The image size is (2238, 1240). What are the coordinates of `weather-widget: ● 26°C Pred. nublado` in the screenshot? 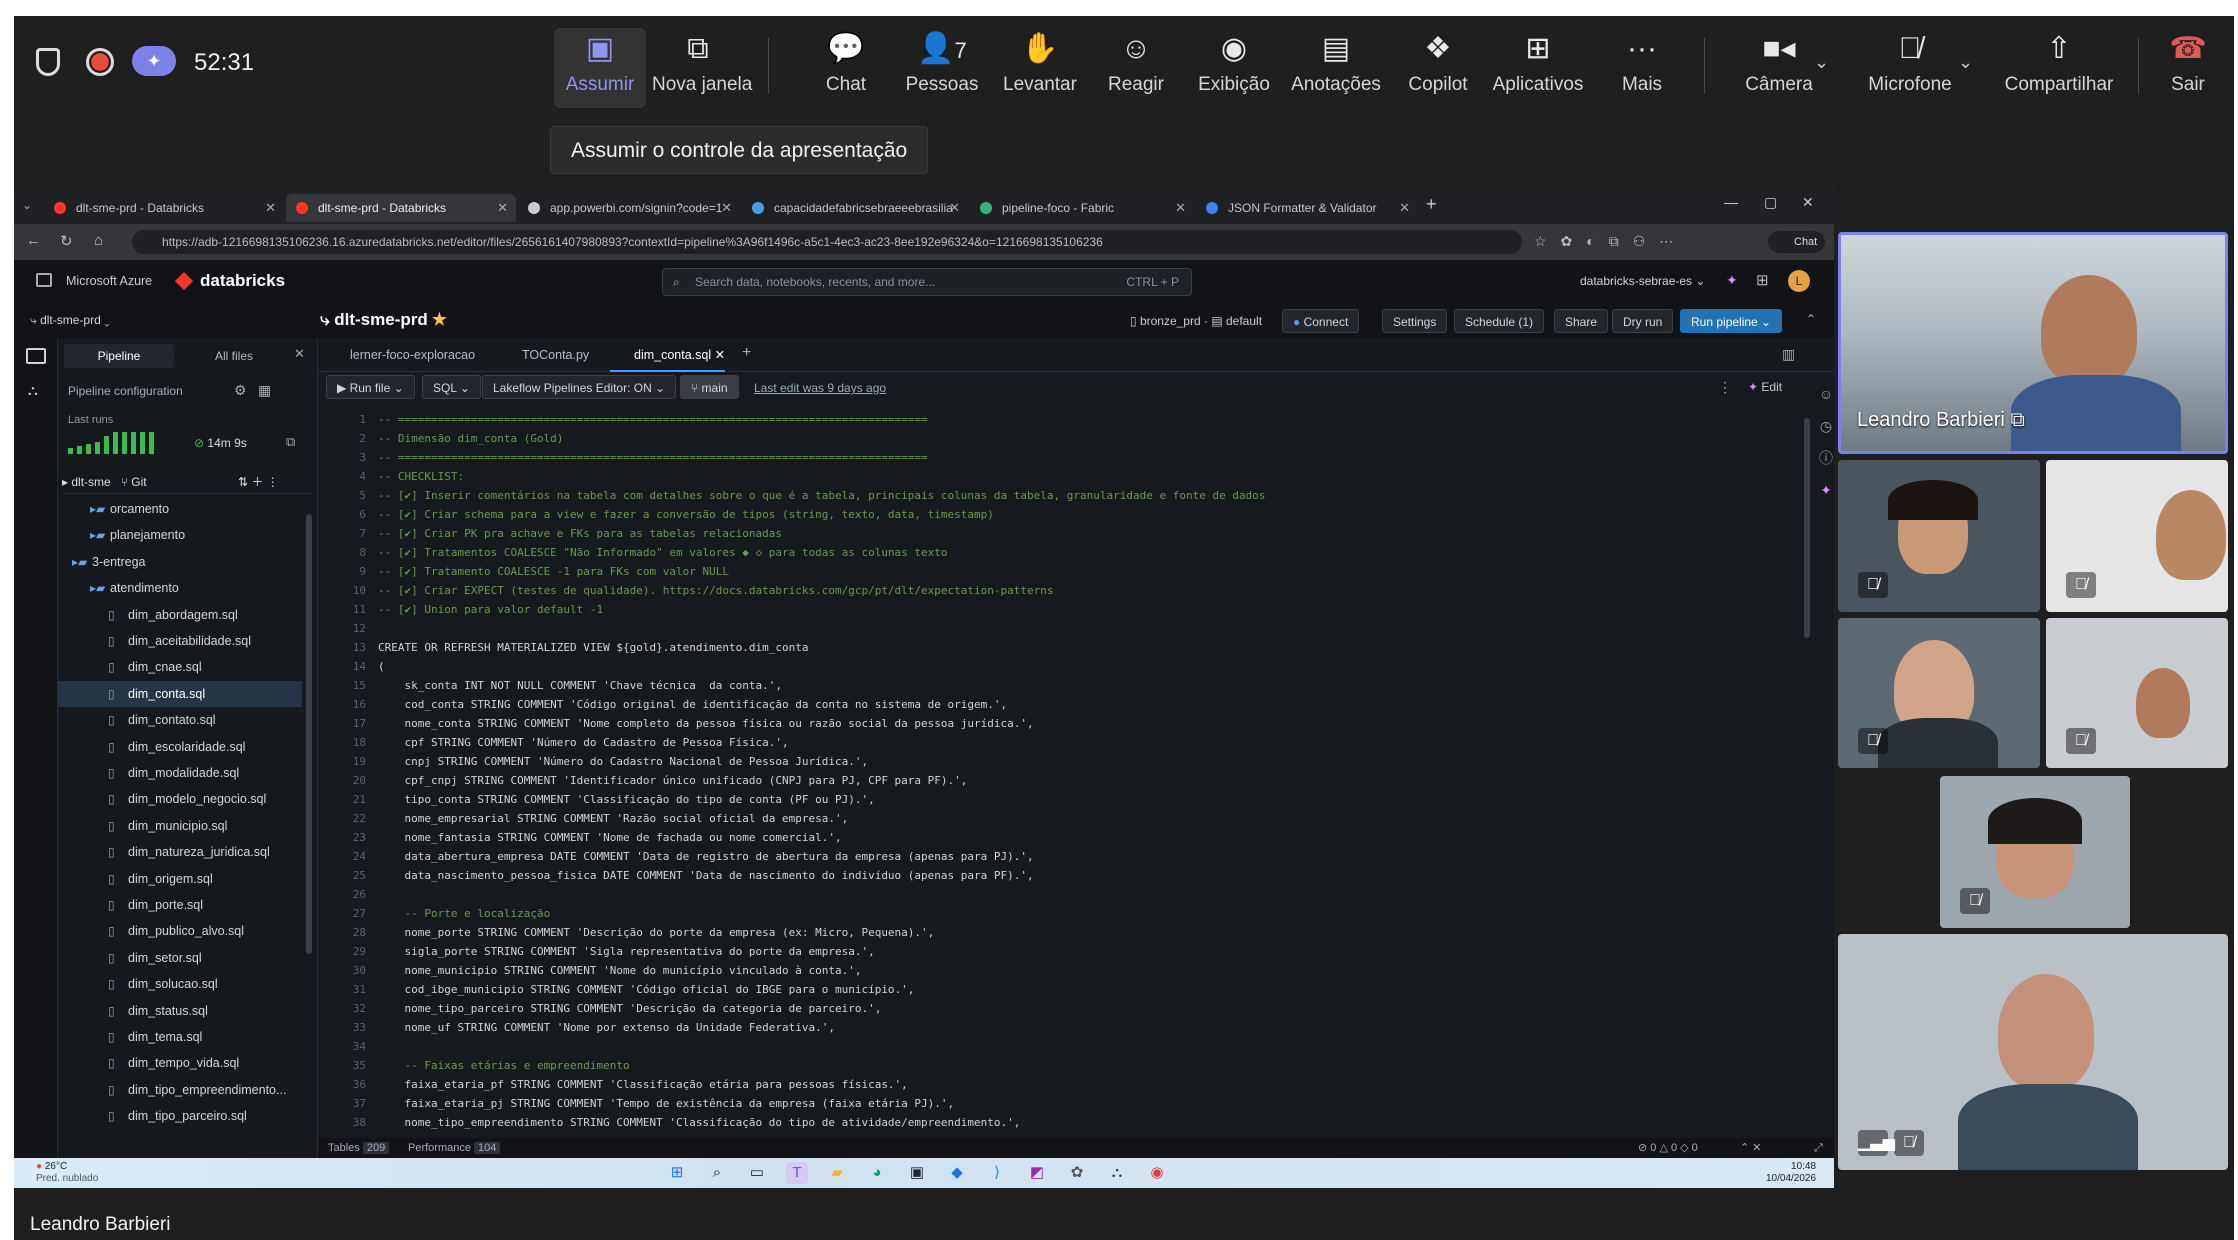 It's located at (67, 1173).